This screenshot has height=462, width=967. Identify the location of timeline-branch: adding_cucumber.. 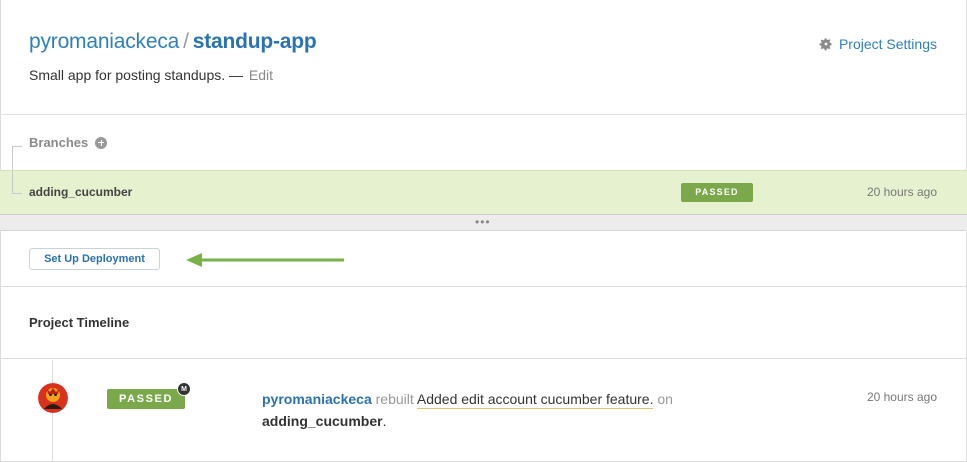
(324, 421).